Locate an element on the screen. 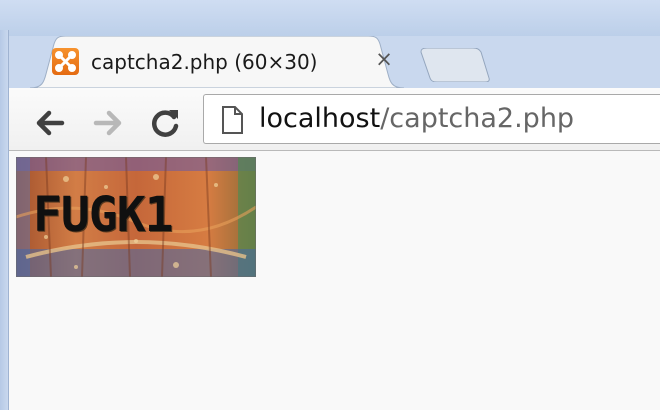 The height and width of the screenshot is (410, 660). url-text: localhost/captcha2.php is located at coordinates (416, 118).